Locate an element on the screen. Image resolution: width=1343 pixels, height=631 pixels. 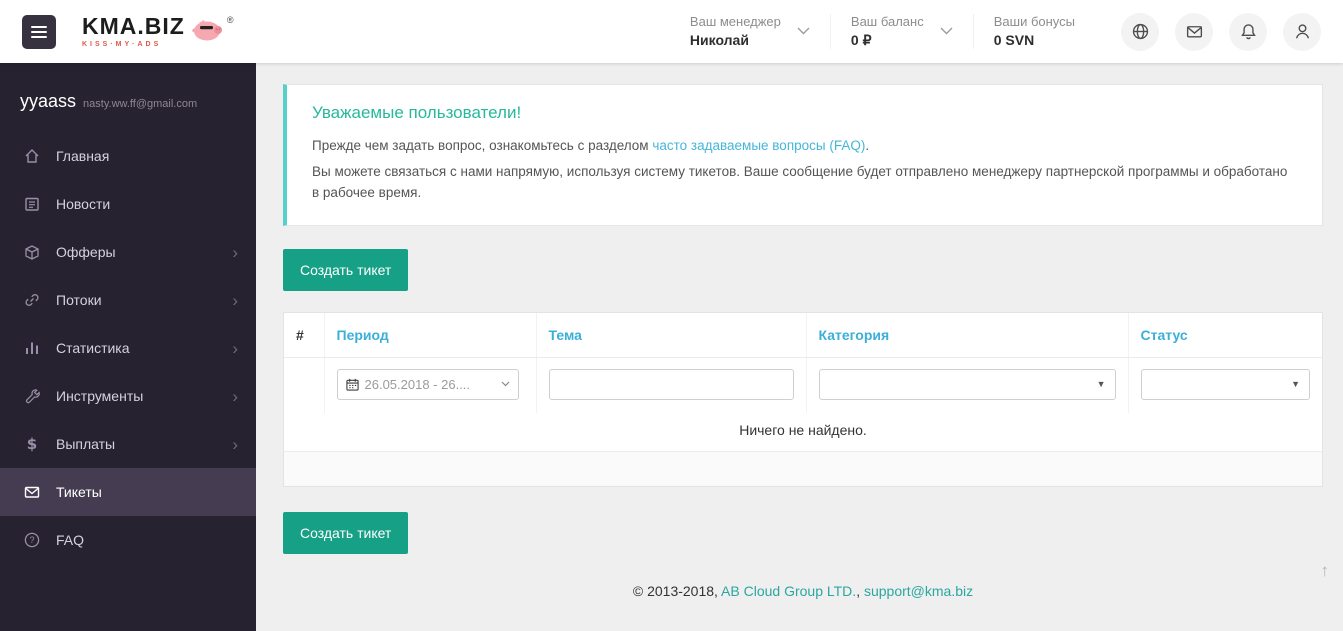
balance-value: 0 ₽ is located at coordinates (861, 39).